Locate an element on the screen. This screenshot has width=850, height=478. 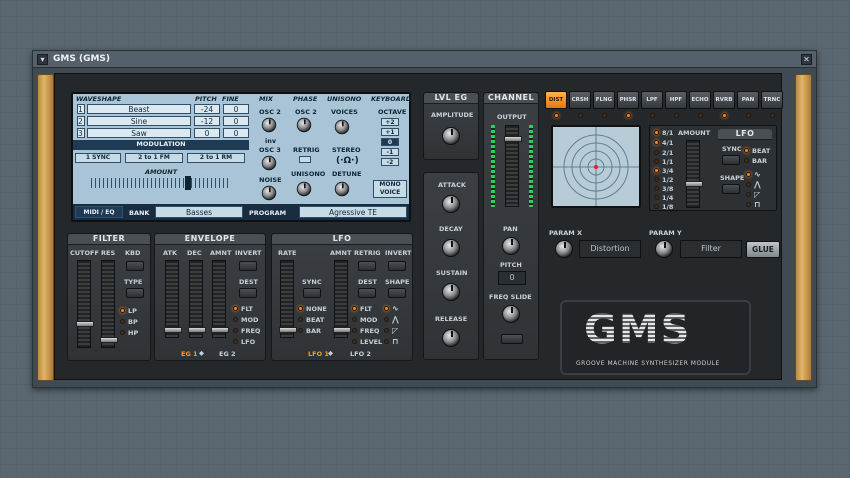
output-fader is located at coordinates (513, 166).